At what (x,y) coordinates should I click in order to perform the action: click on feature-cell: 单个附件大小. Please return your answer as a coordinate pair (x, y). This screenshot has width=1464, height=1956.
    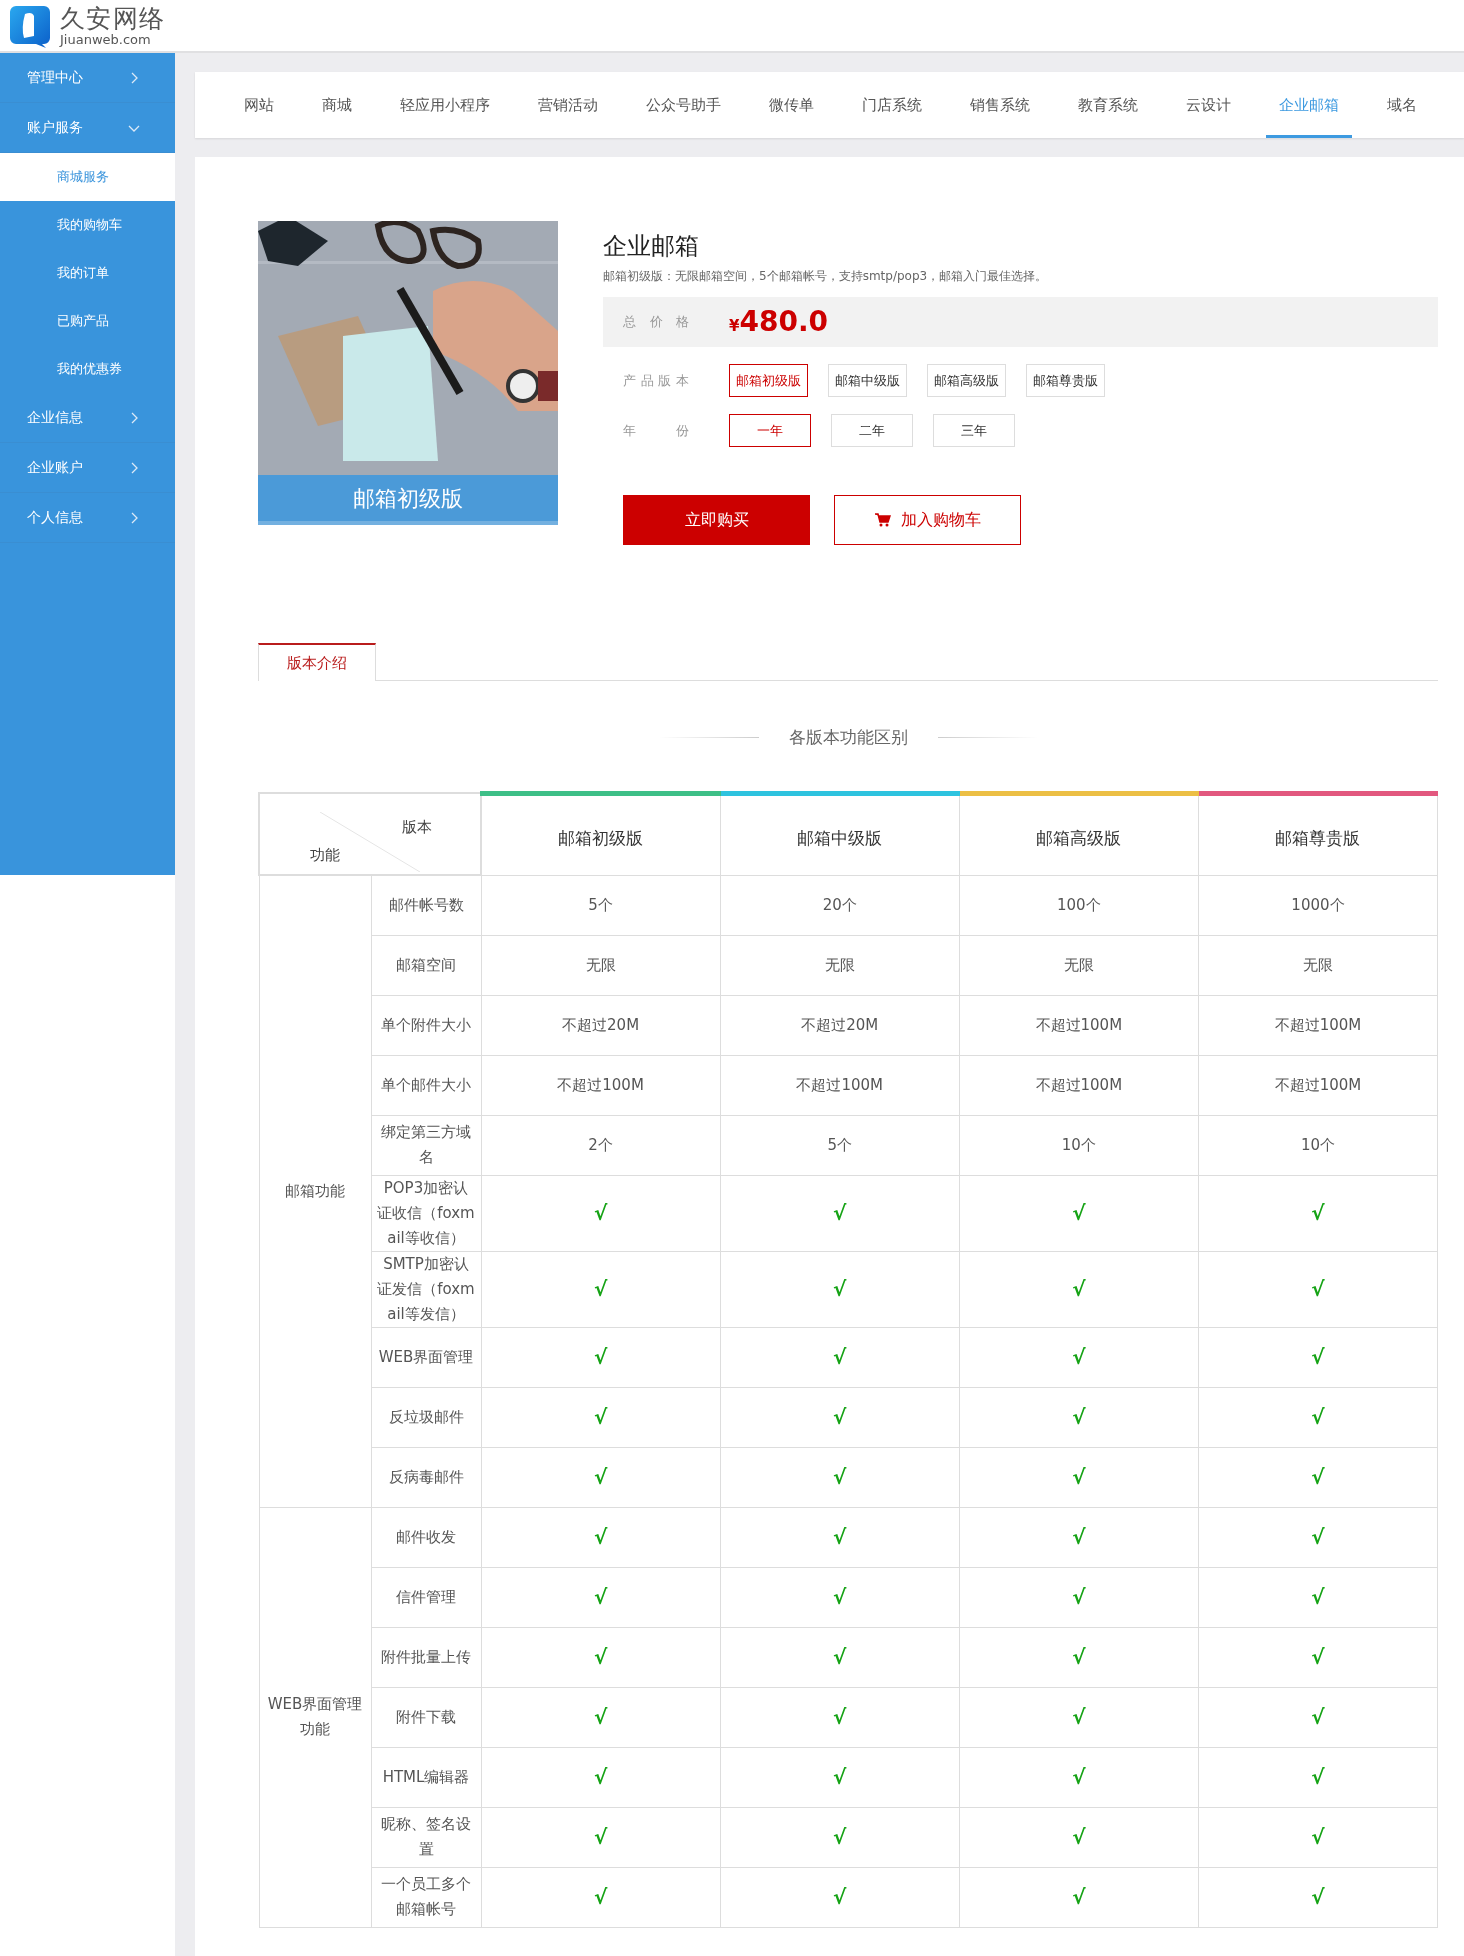
    Looking at the image, I should click on (426, 1025).